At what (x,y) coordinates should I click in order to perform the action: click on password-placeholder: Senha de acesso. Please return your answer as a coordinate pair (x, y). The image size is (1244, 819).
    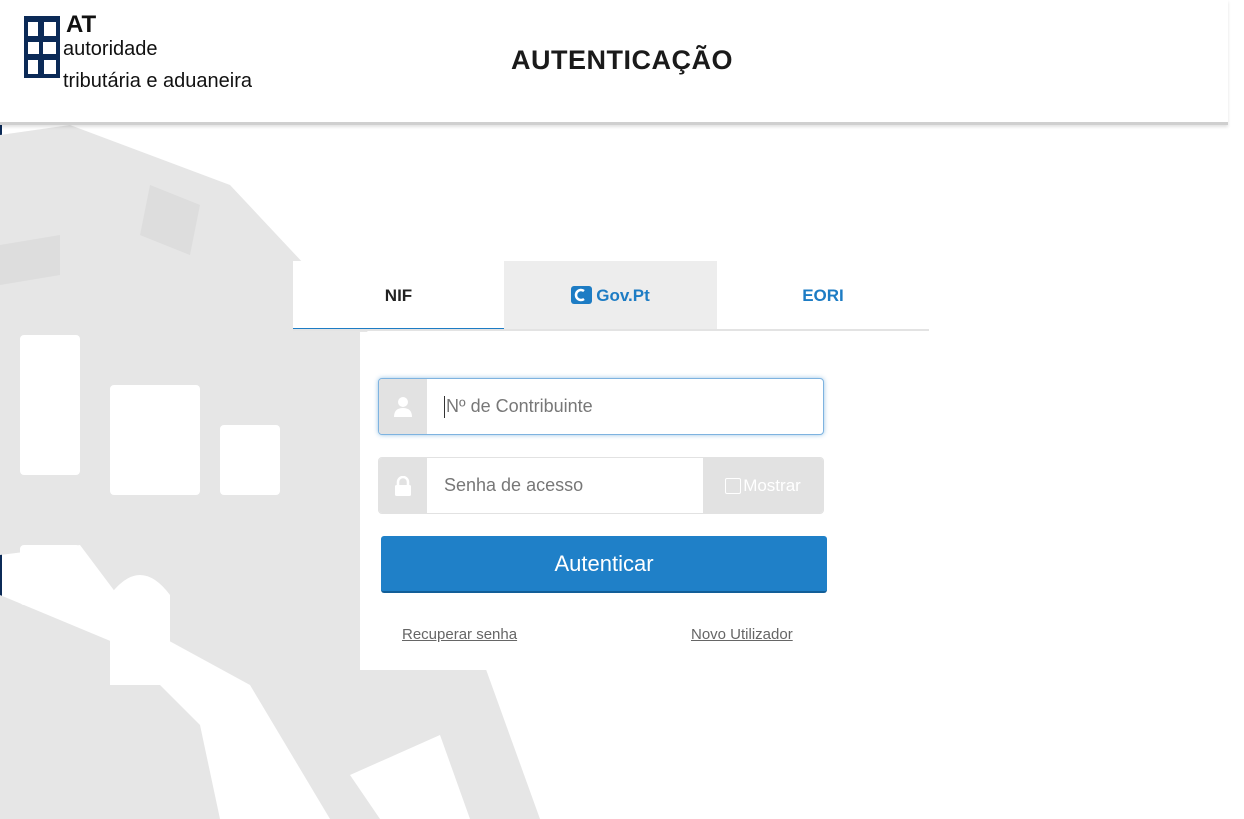
    Looking at the image, I should click on (514, 485).